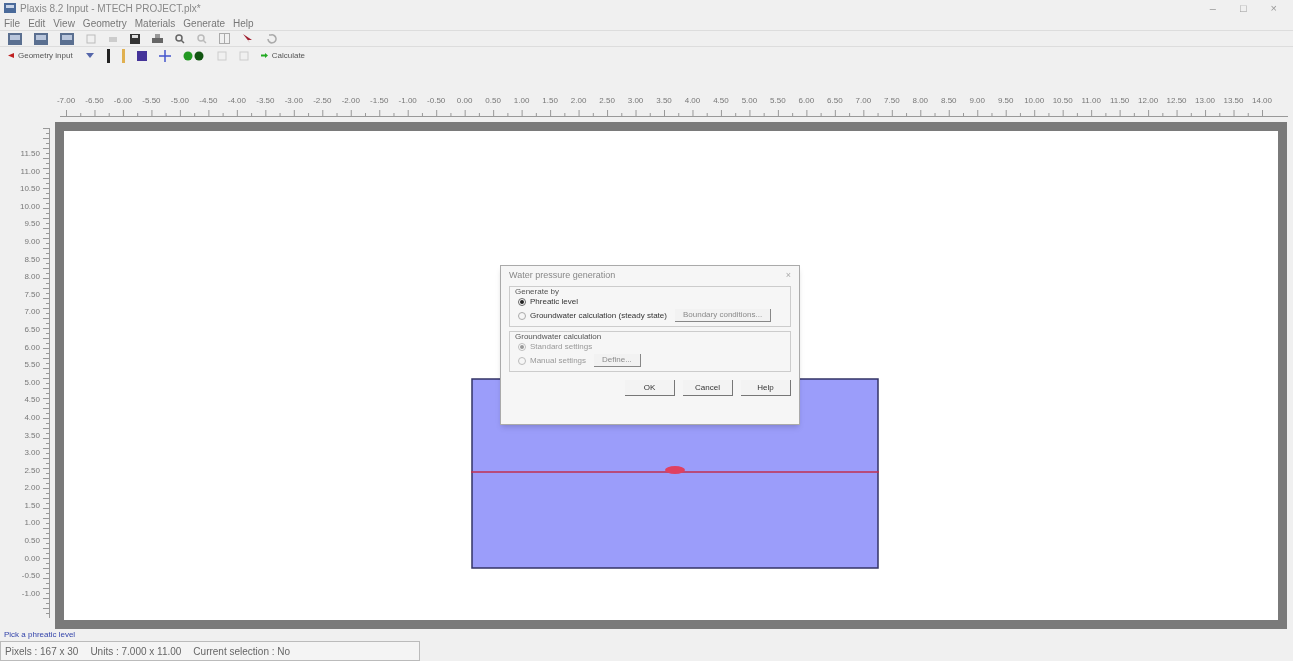 The image size is (1293, 661). Describe the element at coordinates (151, 101) in the screenshot. I see `ruler-label: -5.50` at that location.